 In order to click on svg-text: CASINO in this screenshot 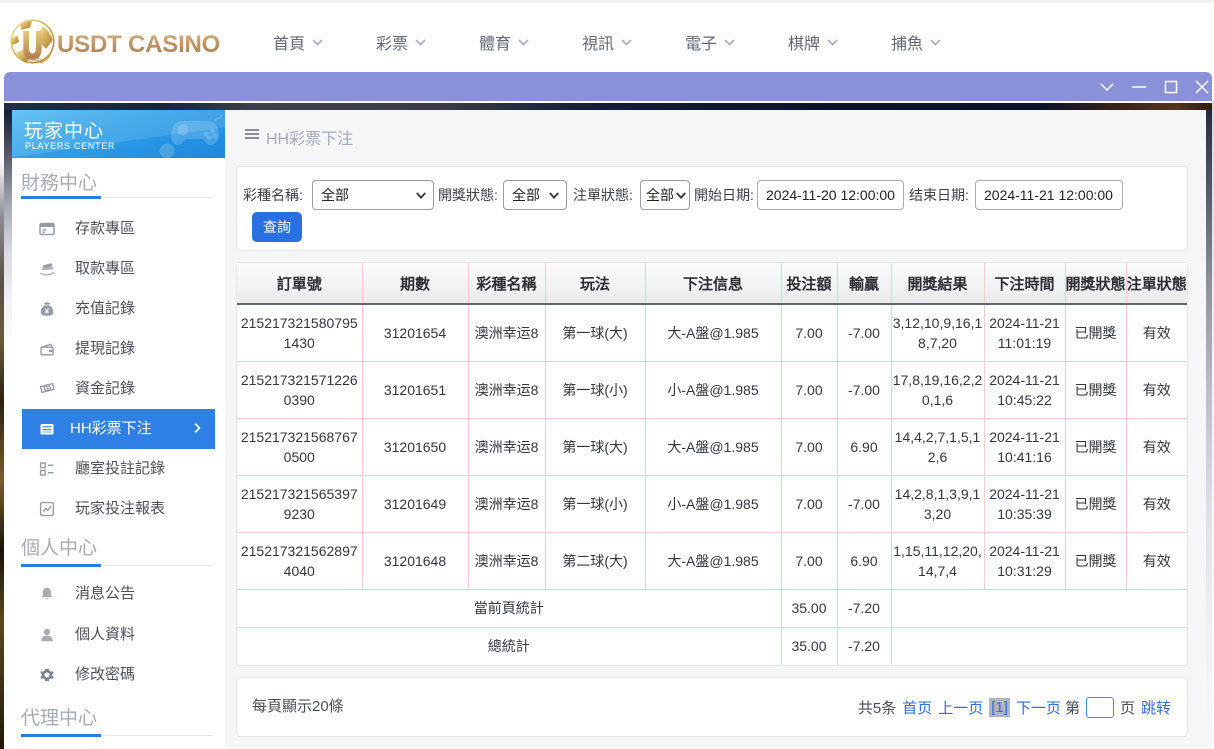, I will do `click(32, 60)`.